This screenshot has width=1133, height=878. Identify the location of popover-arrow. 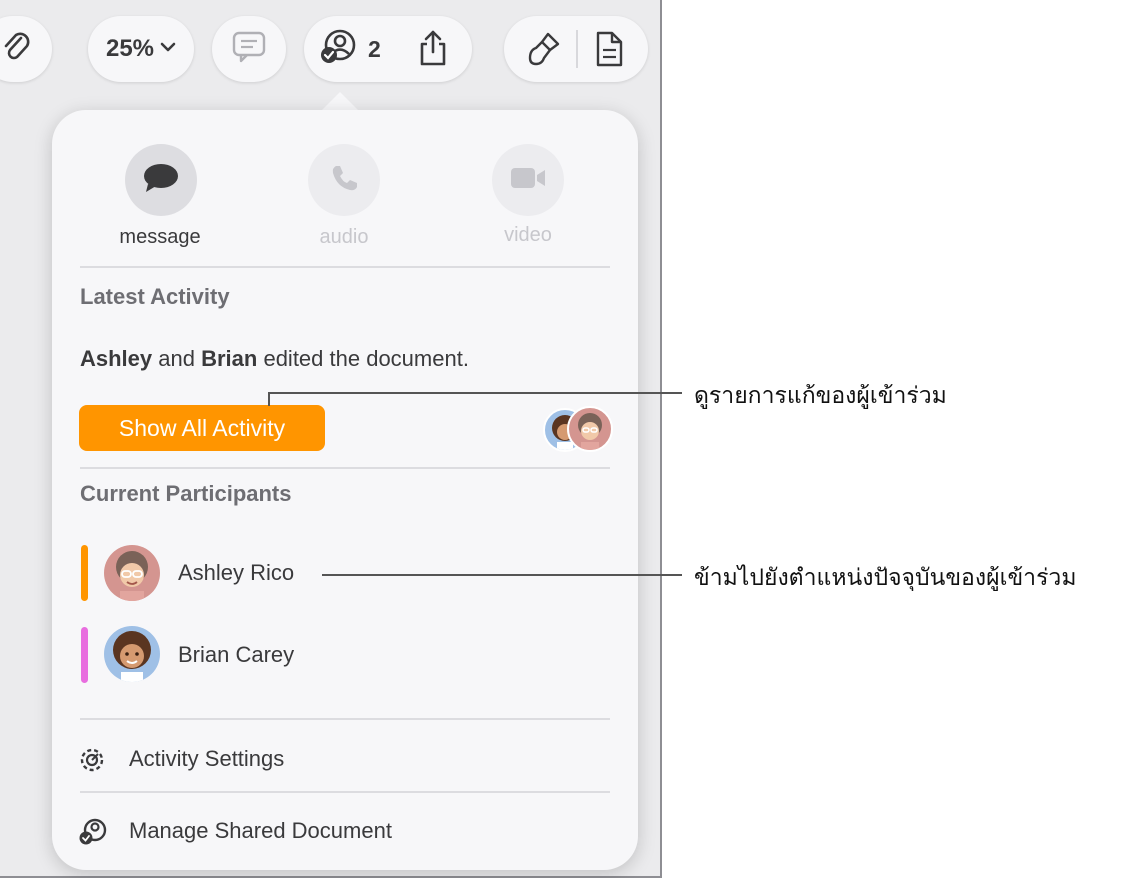
(340, 102).